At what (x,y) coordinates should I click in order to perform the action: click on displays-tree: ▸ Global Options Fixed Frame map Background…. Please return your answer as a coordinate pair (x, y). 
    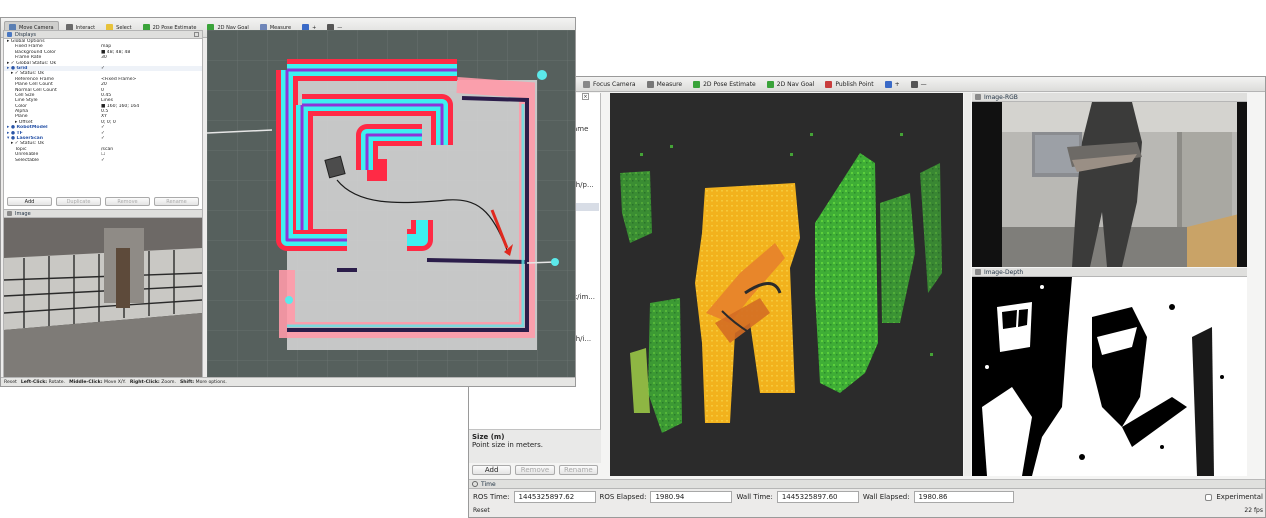
    Looking at the image, I should click on (103, 103).